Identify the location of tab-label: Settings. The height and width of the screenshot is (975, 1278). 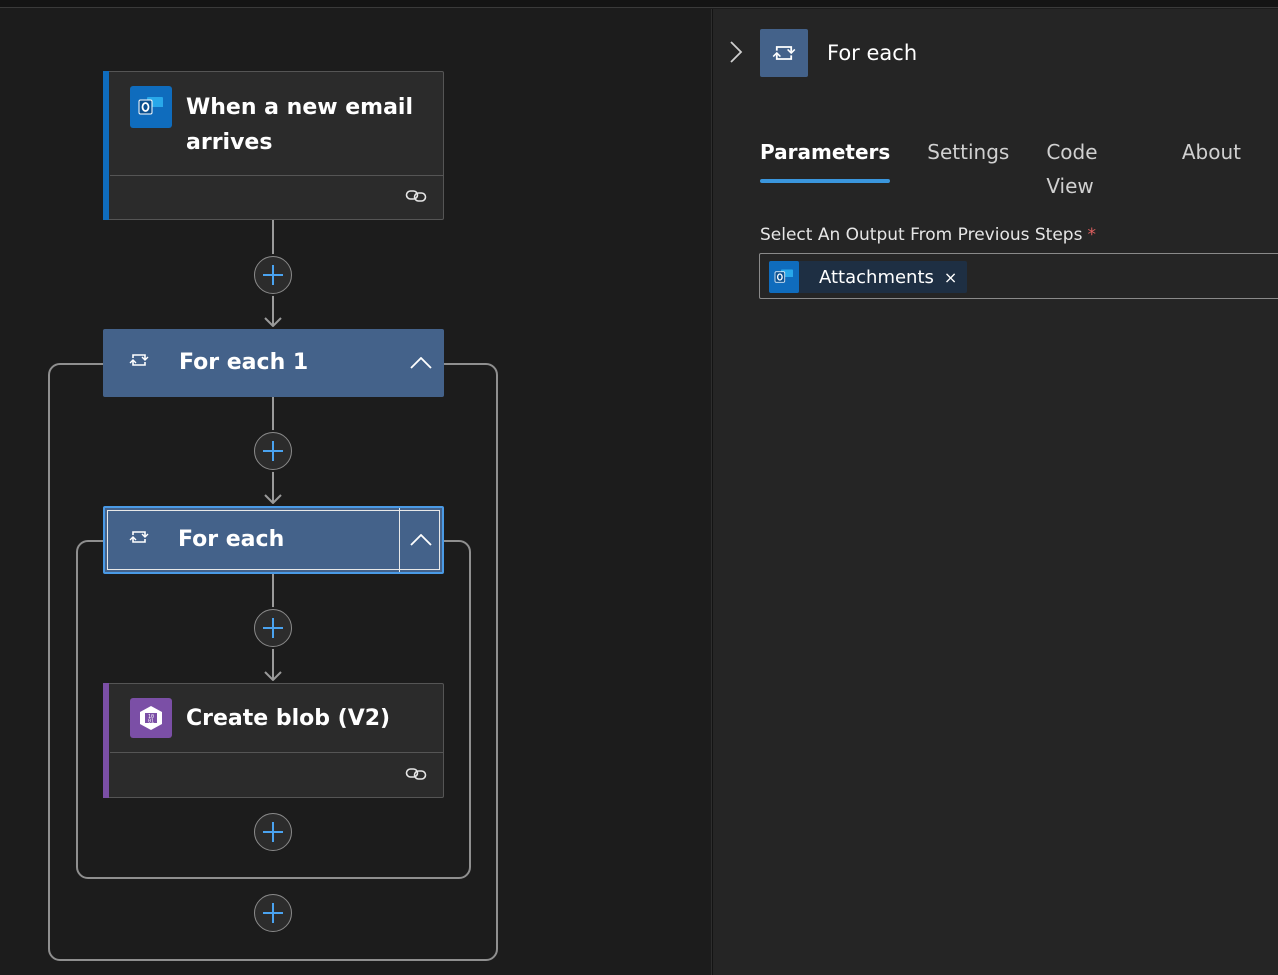
(968, 152).